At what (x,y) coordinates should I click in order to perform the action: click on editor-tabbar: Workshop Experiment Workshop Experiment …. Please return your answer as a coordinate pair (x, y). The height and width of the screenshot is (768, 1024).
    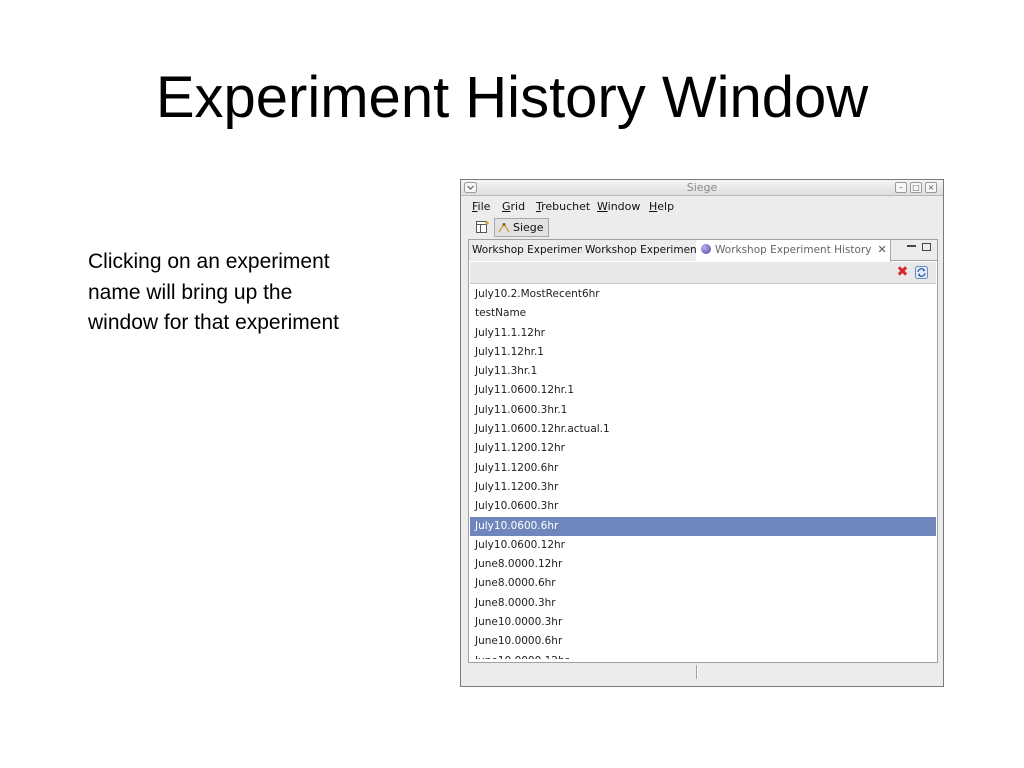
    Looking at the image, I should click on (703, 251).